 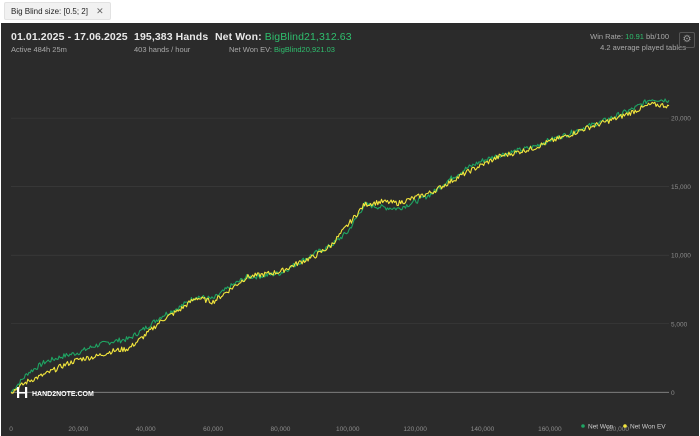 I want to click on x-tick-label: 140,000, so click(x=483, y=429).